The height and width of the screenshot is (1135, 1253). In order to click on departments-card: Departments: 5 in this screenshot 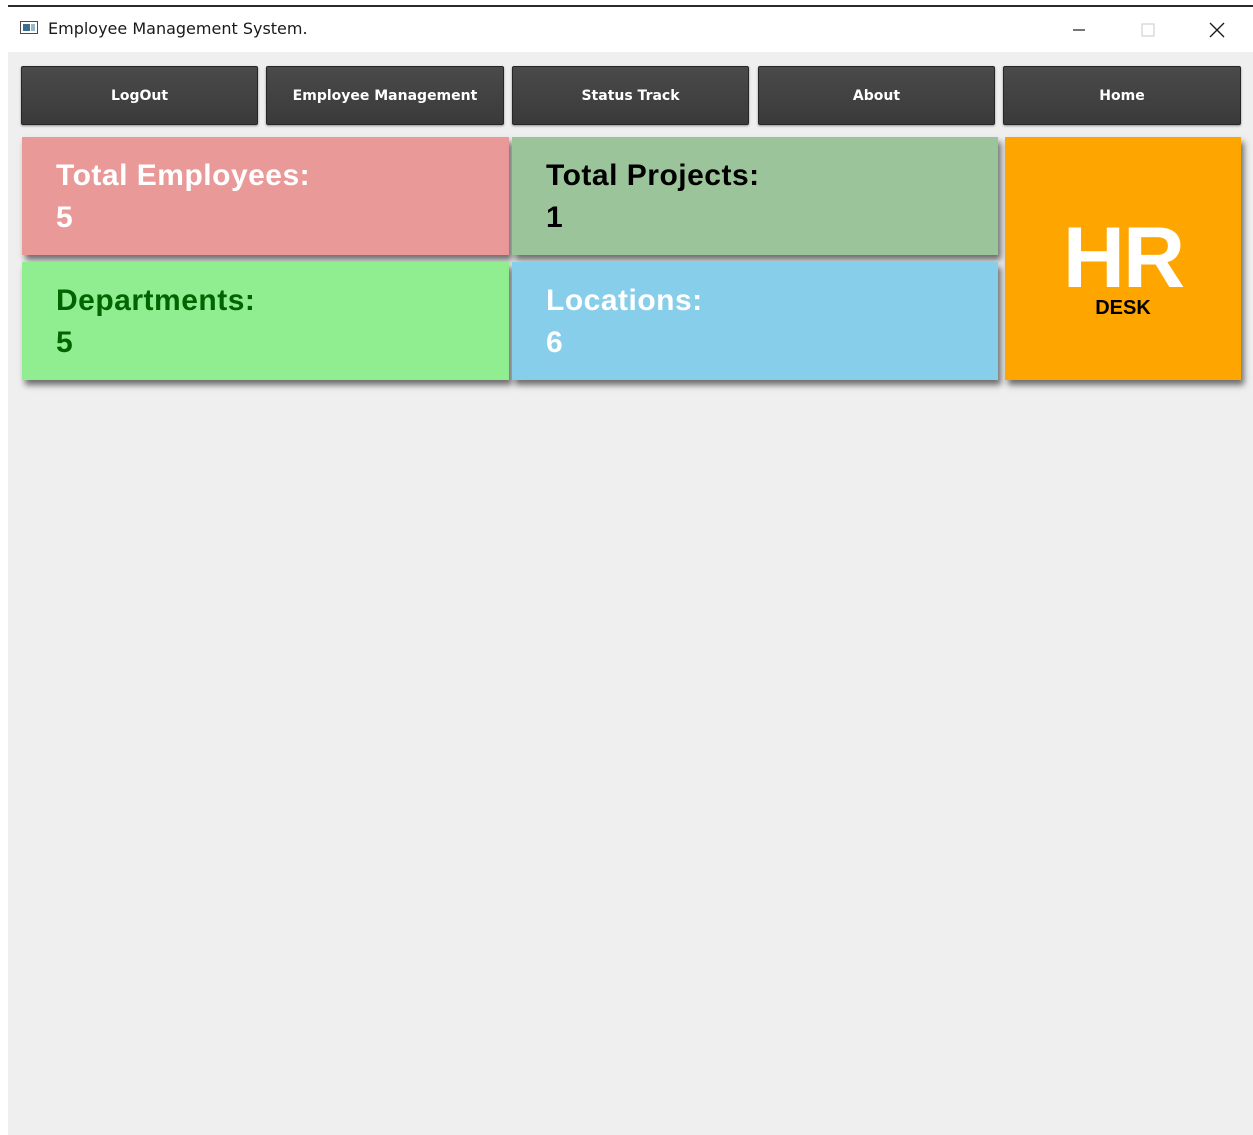, I will do `click(265, 321)`.